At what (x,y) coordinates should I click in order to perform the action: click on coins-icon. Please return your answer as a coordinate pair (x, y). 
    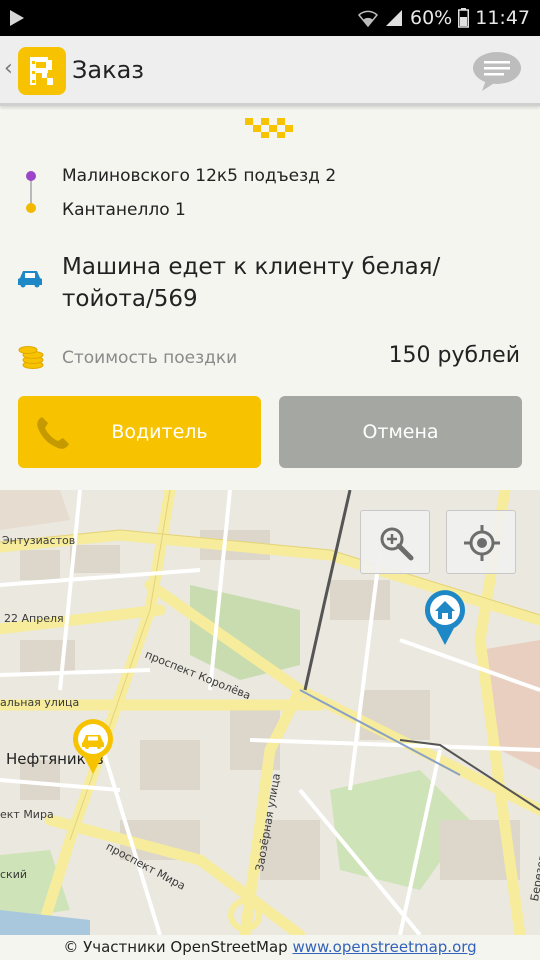
    Looking at the image, I should click on (31, 357).